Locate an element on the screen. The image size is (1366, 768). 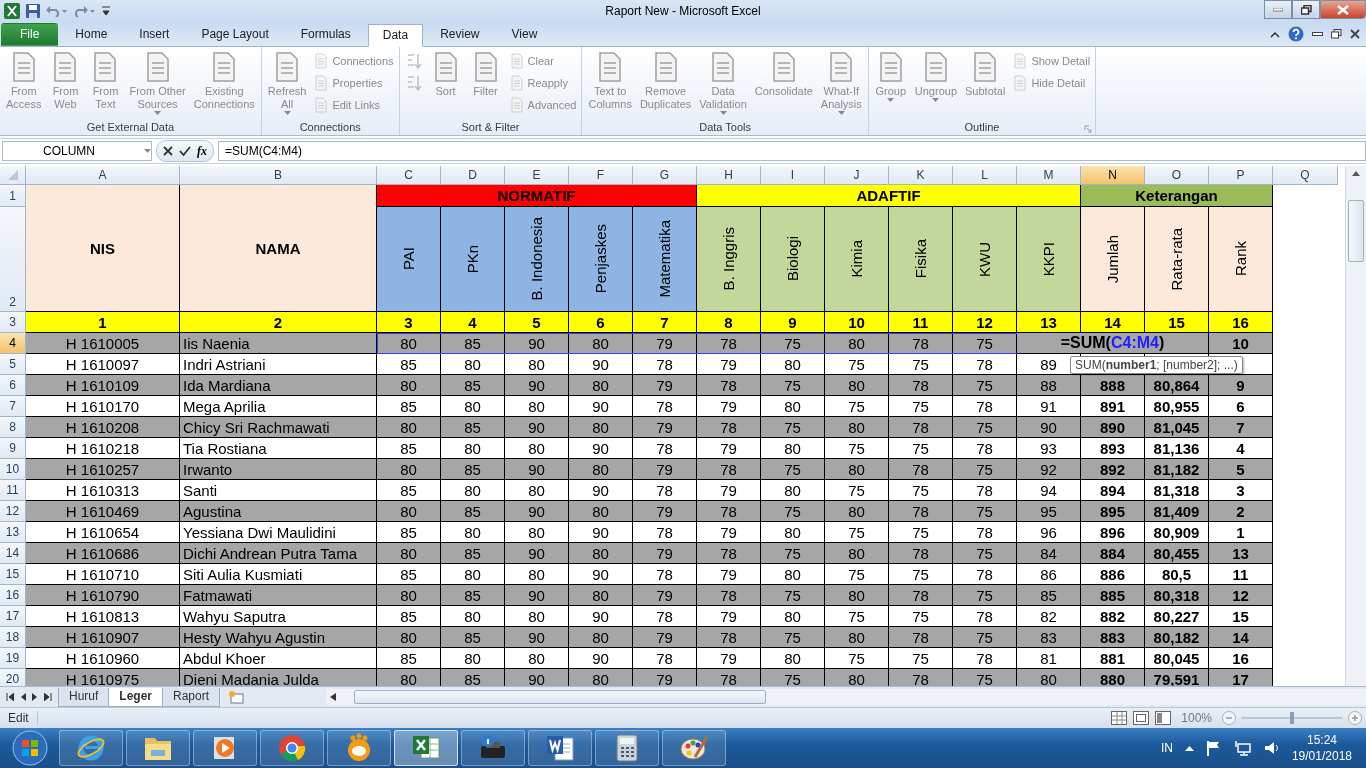
grid-heading: C is located at coordinates (409, 175).